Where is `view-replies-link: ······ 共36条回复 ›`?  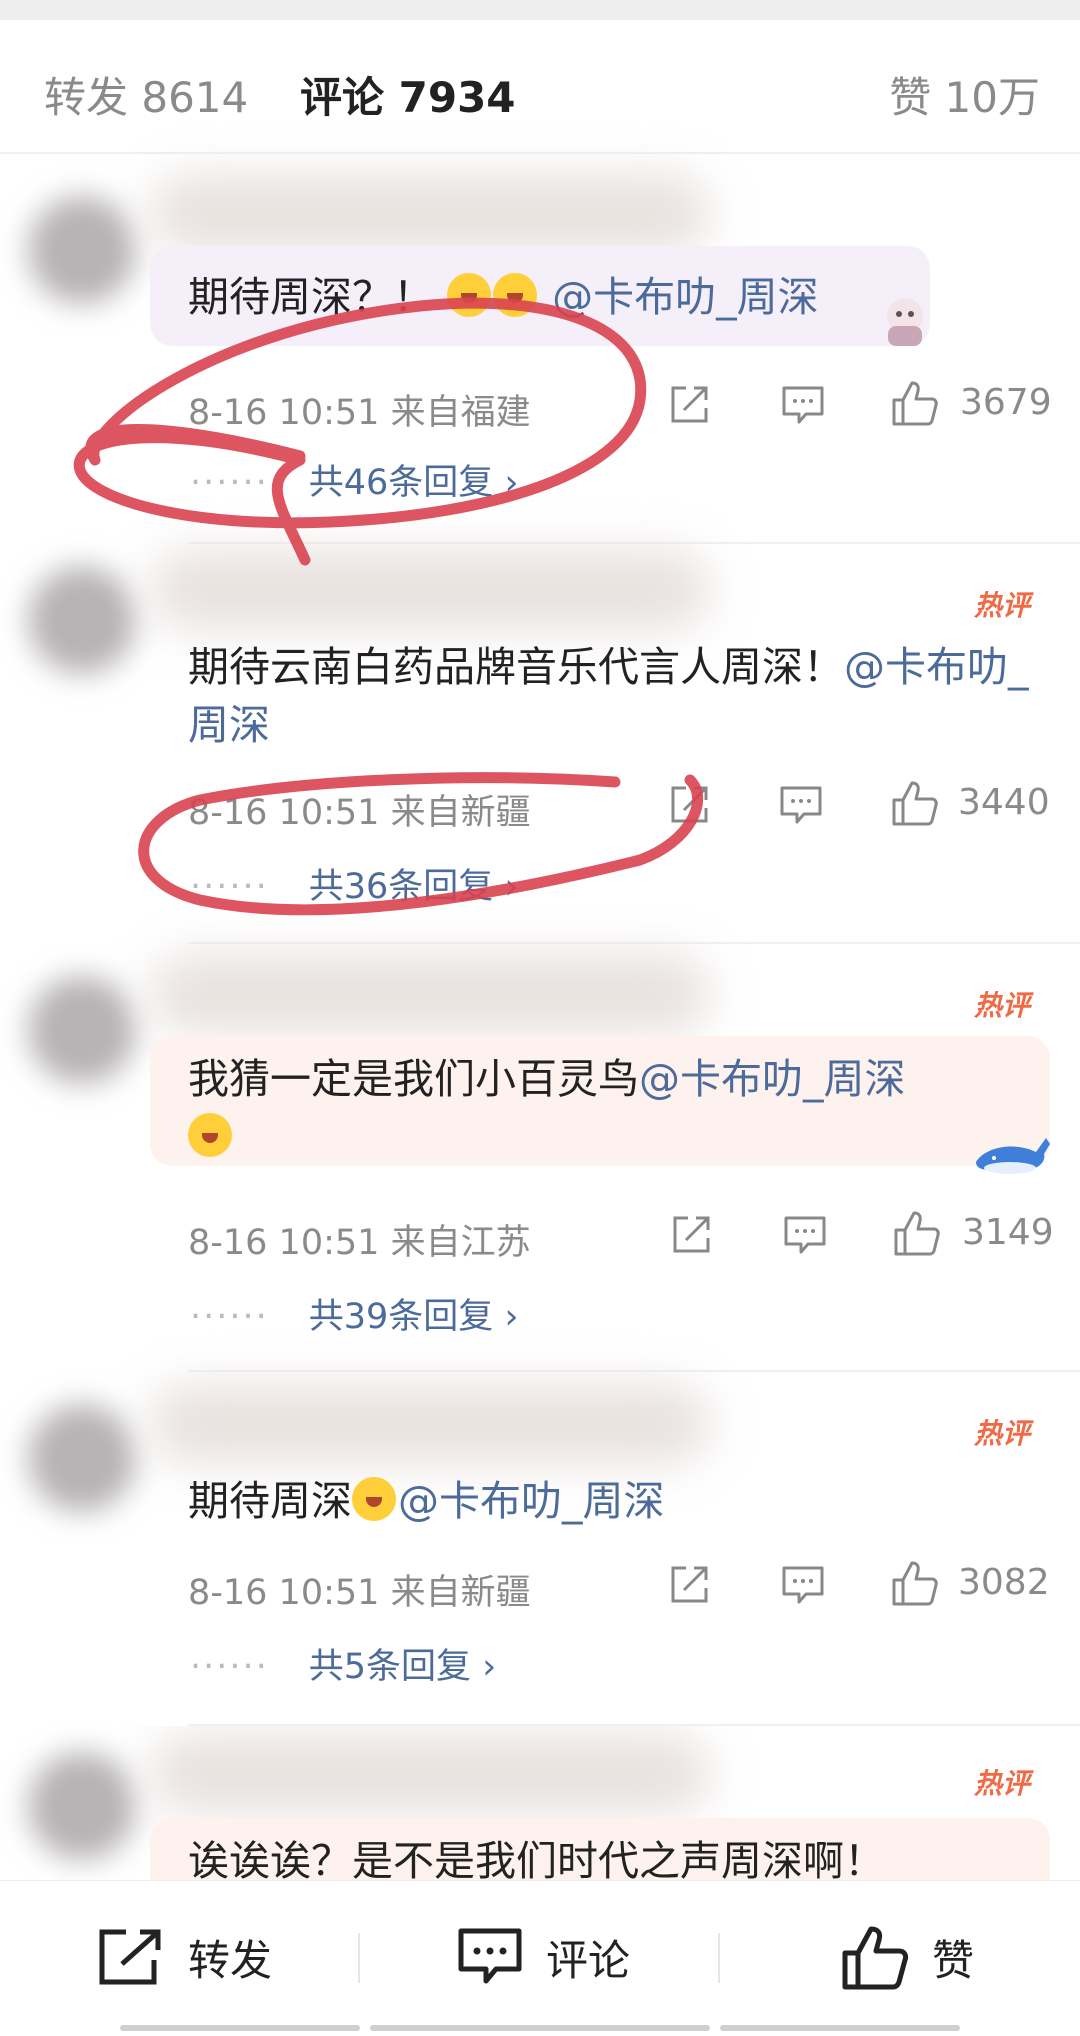
view-replies-link: ······ 共36条回复 › is located at coordinates (354, 883).